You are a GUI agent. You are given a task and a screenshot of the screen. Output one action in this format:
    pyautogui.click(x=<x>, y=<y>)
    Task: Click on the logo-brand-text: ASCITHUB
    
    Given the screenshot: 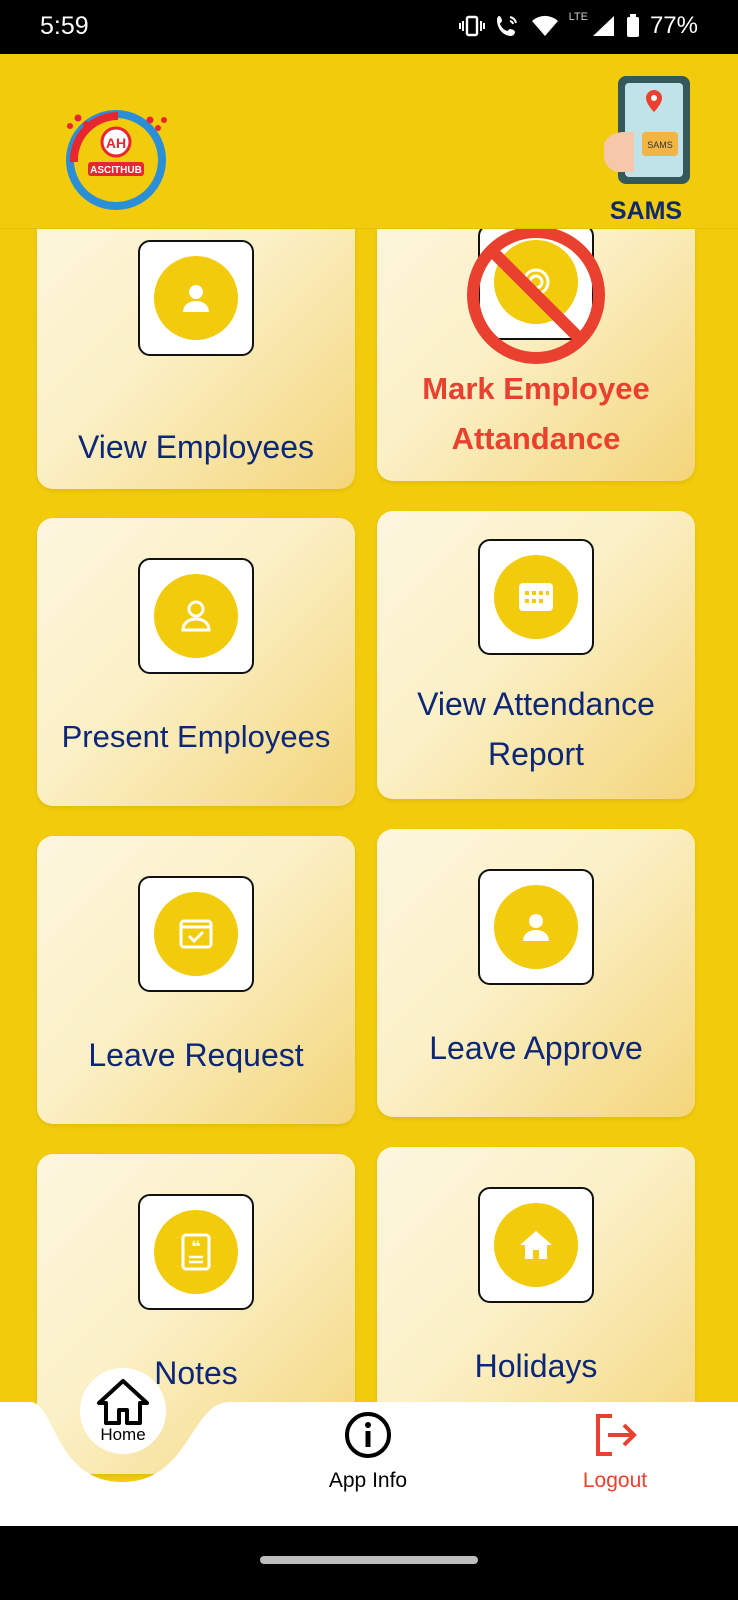 What is the action you would take?
    pyautogui.click(x=116, y=170)
    